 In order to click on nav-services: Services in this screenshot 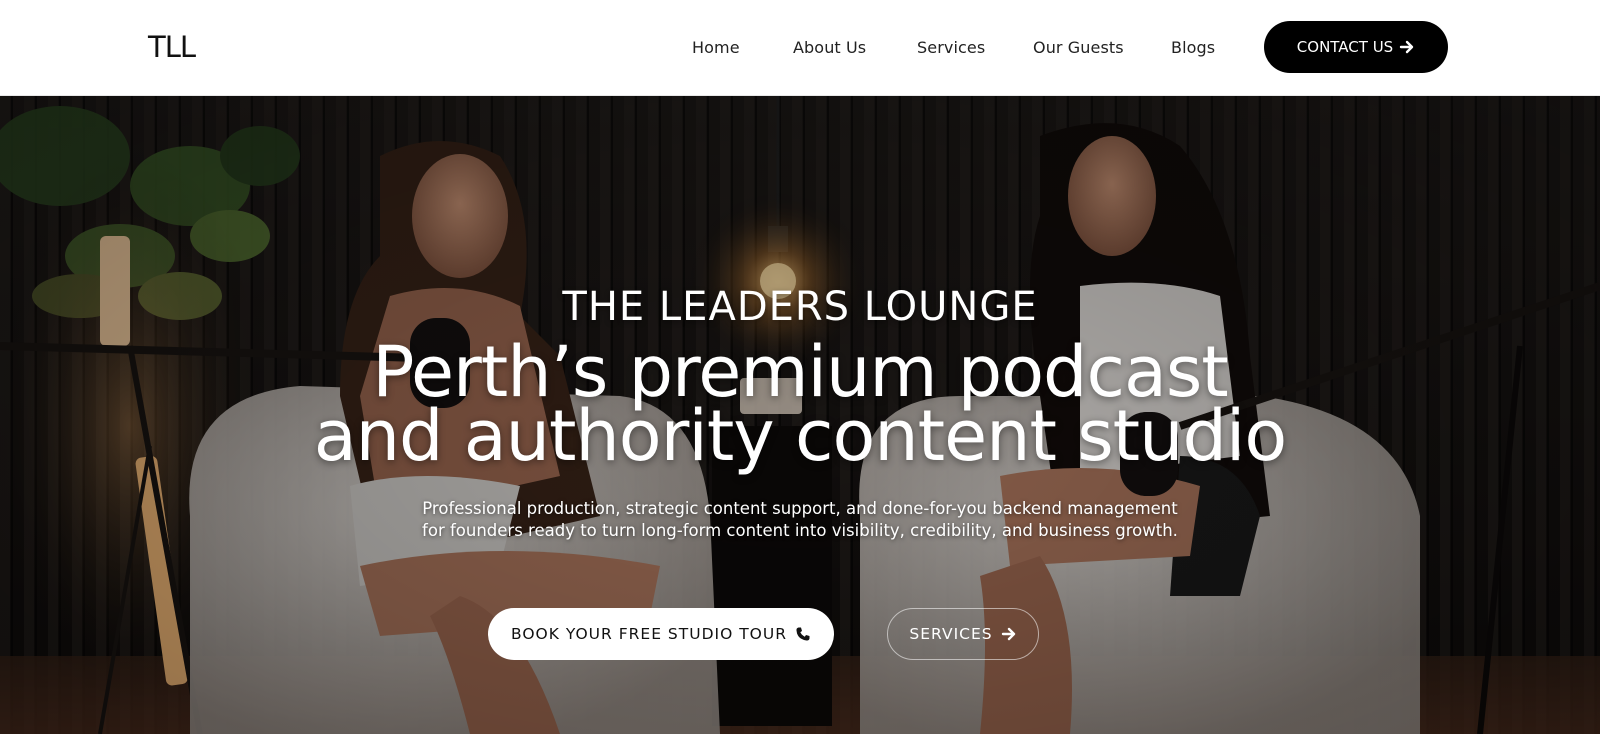, I will do `click(951, 47)`.